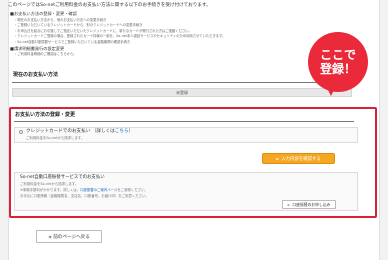 The width and height of the screenshot is (388, 260). Describe the element at coordinates (98, 190) in the screenshot. I see `bank-transfer-guide-link: 口座振替のご案内ページ` at that location.